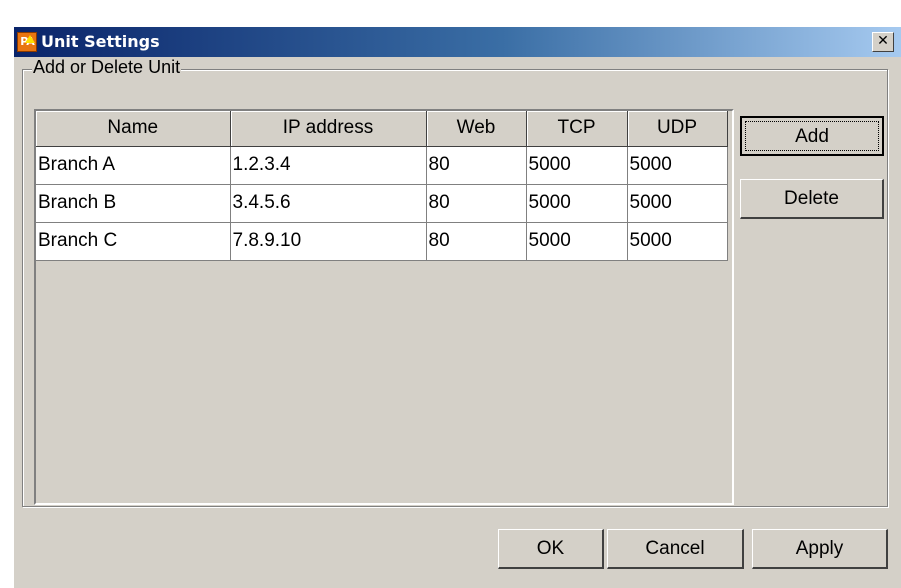 This screenshot has width=901, height=588. I want to click on close-button: ✕, so click(883, 42).